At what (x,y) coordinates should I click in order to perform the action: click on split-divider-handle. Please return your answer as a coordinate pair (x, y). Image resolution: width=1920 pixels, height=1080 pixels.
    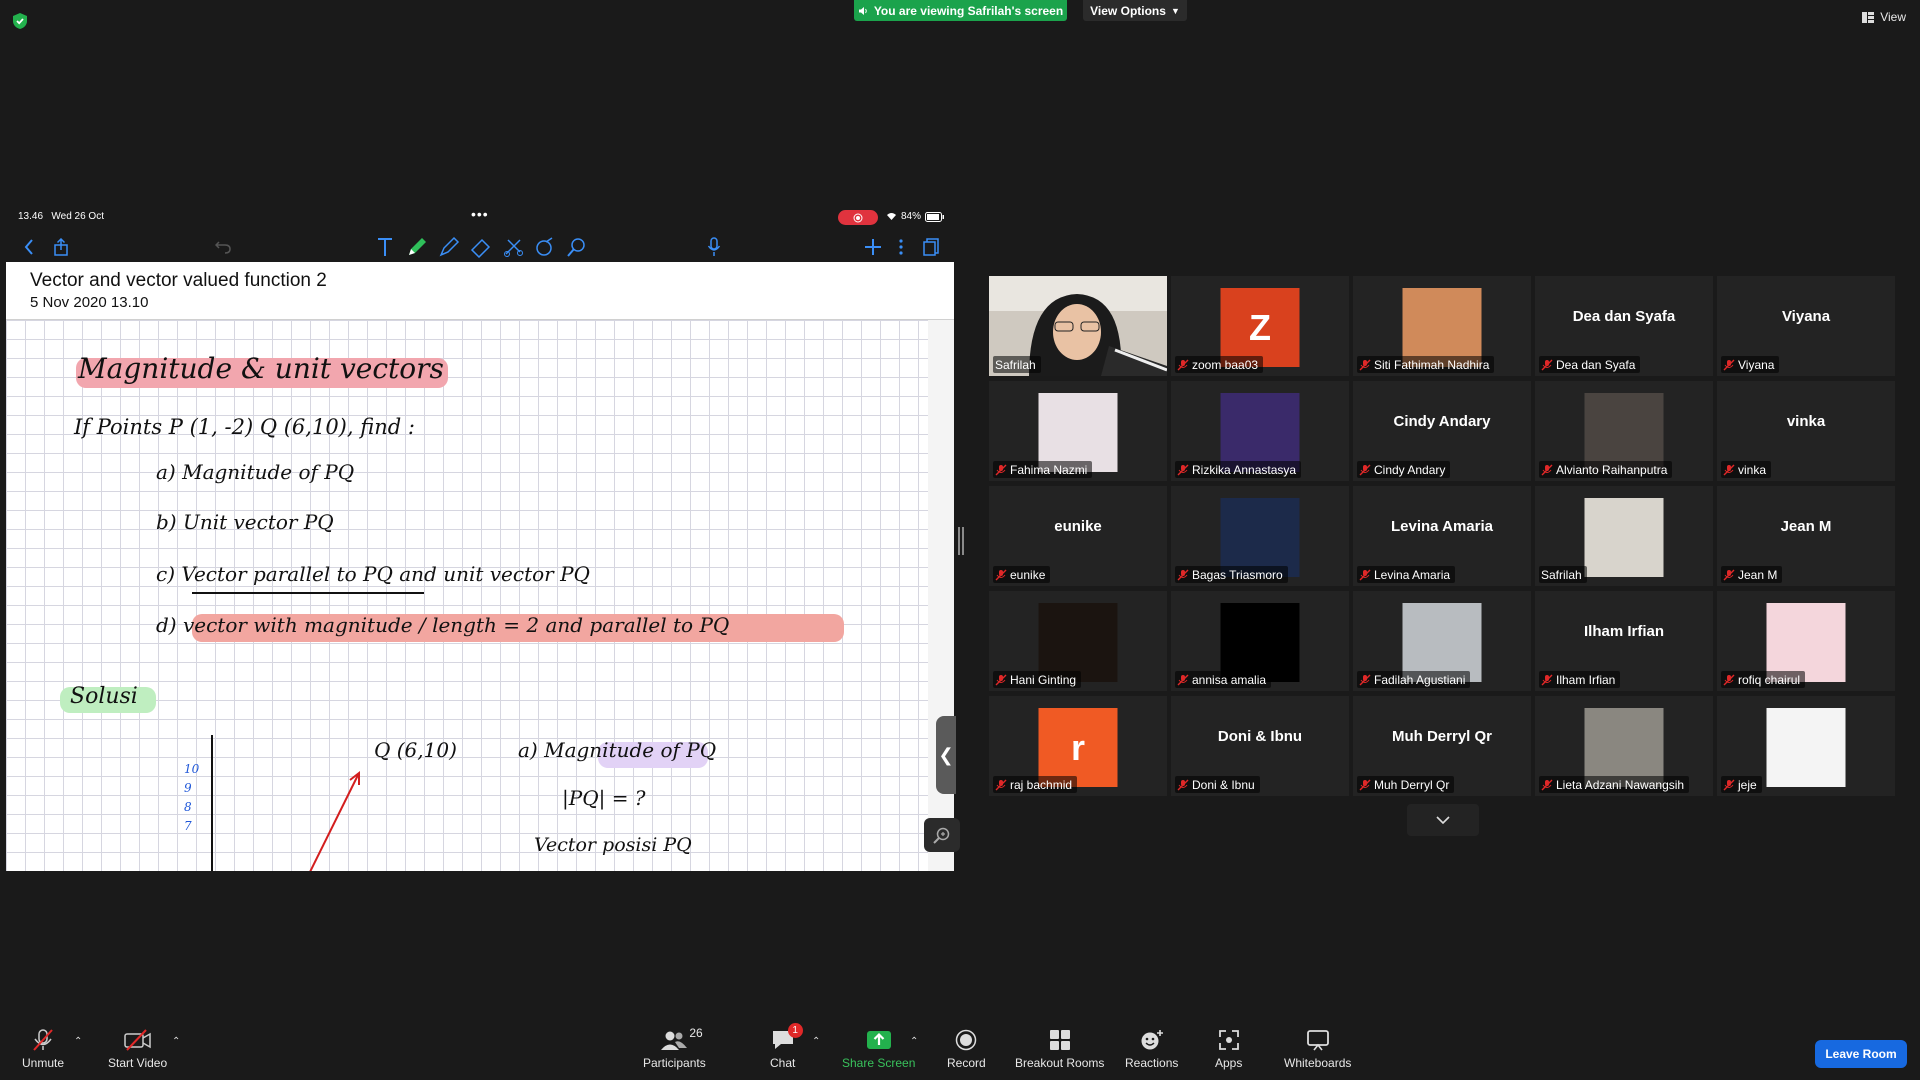
    Looking at the image, I should click on (961, 541).